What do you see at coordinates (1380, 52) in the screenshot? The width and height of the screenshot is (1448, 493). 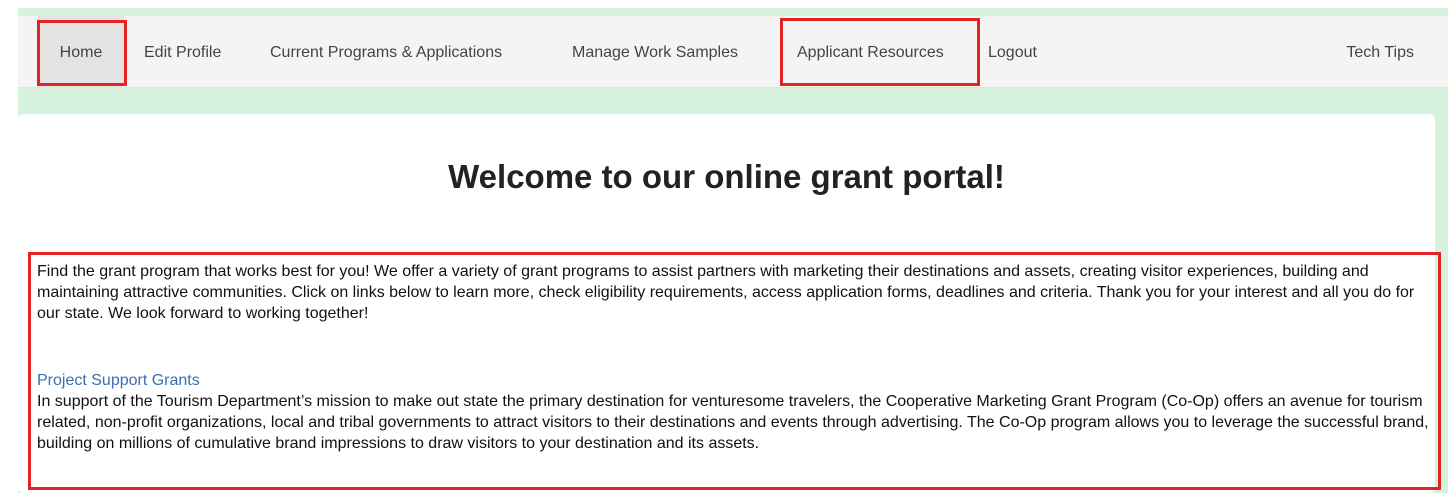 I see `nav-tech-tips: Tech Tips` at bounding box center [1380, 52].